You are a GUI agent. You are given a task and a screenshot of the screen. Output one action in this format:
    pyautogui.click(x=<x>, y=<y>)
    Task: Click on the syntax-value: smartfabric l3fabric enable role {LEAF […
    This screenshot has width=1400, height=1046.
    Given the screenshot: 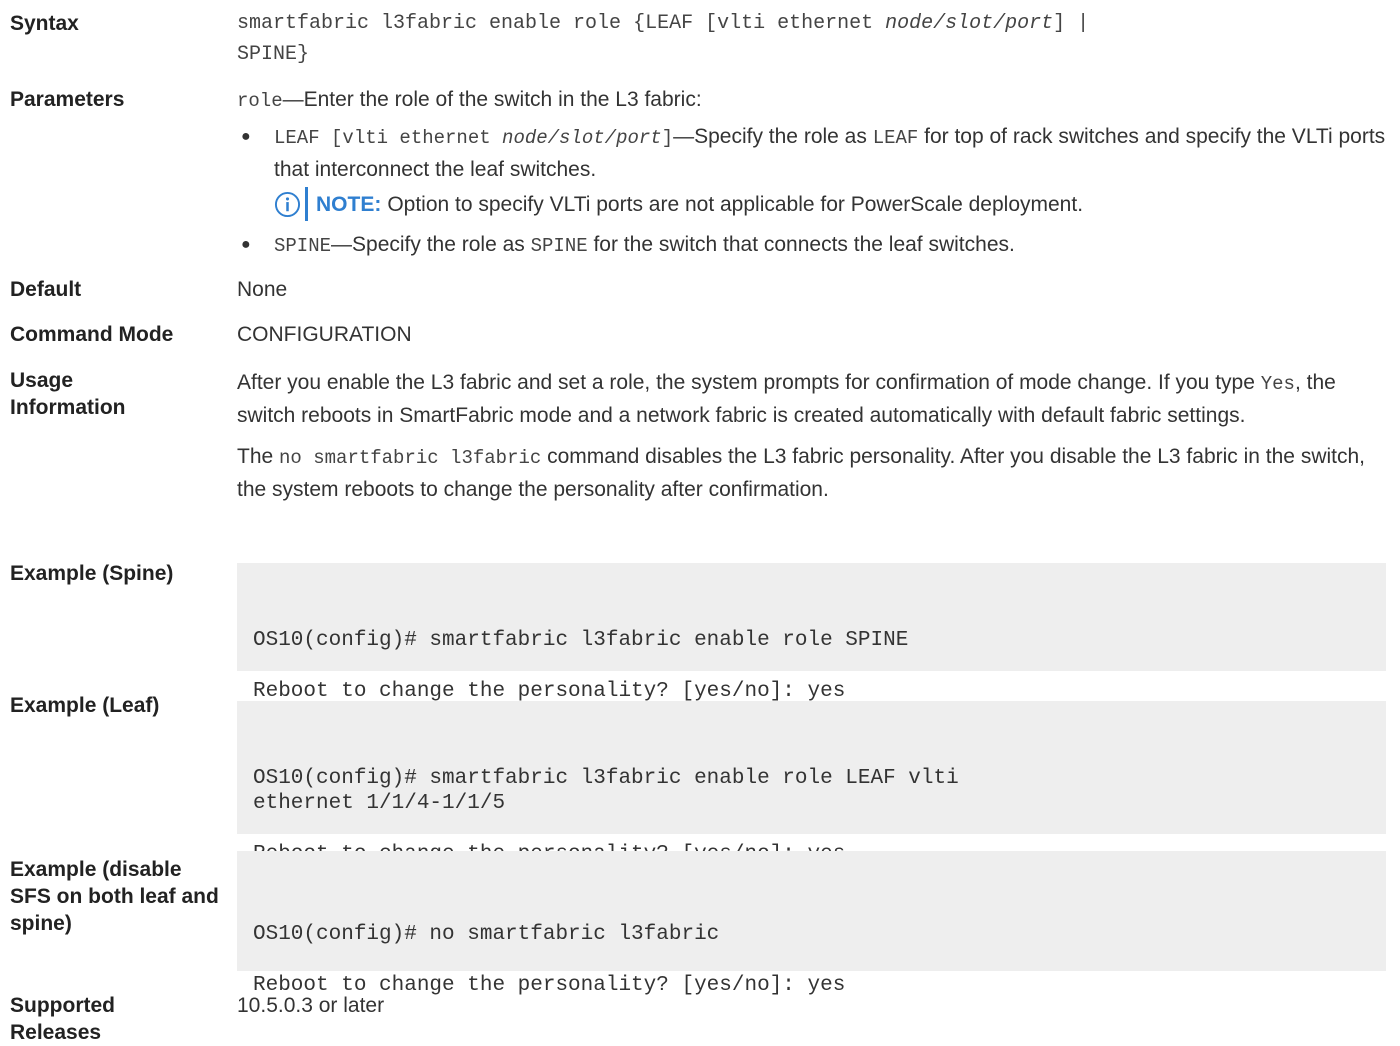 What is the action you would take?
    pyautogui.click(x=811, y=39)
    